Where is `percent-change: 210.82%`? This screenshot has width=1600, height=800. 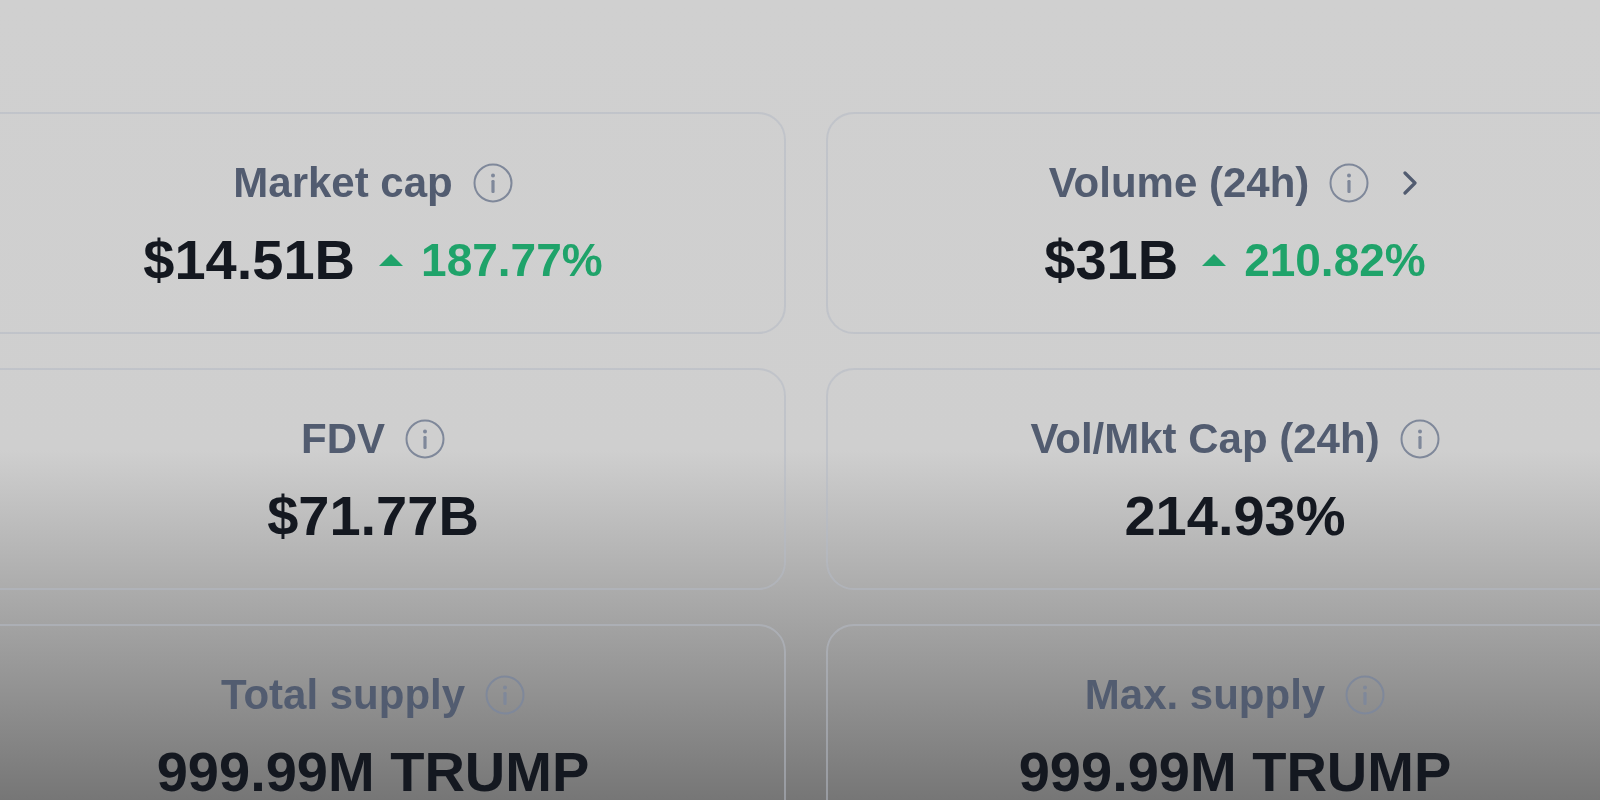 percent-change: 210.82% is located at coordinates (1335, 260).